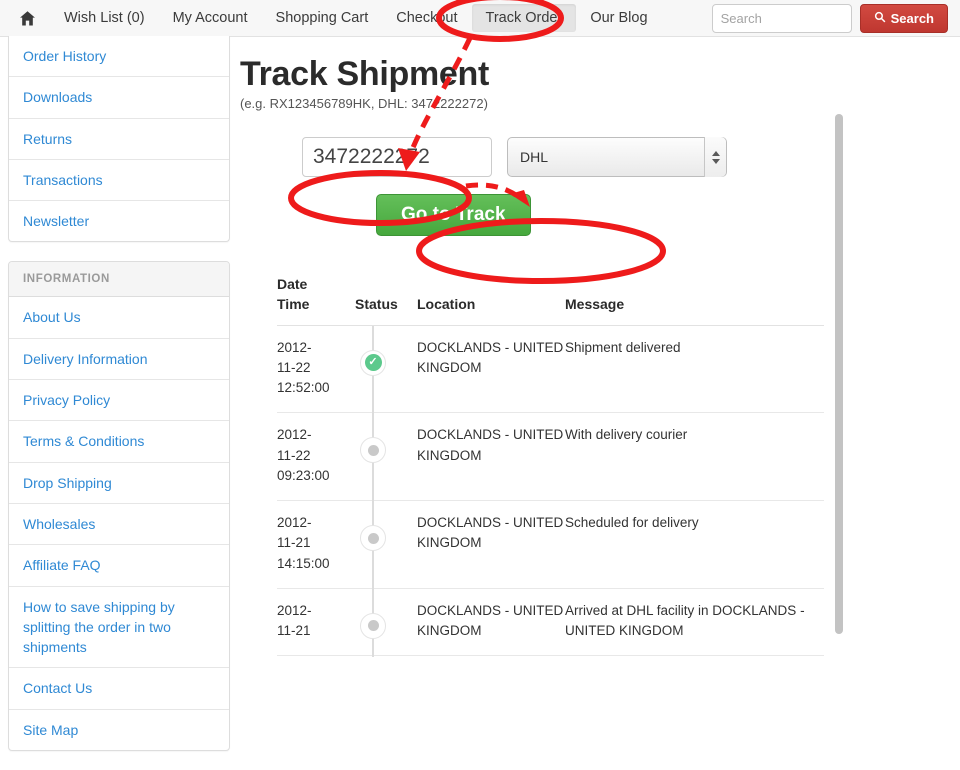 The height and width of the screenshot is (770, 960). What do you see at coordinates (119, 280) in the screenshot?
I see `information-panel-header: INFORMATION` at bounding box center [119, 280].